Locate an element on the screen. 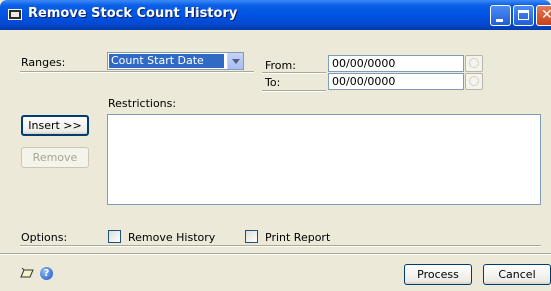 This screenshot has height=291, width=551. options-underline is located at coordinates (280, 246).